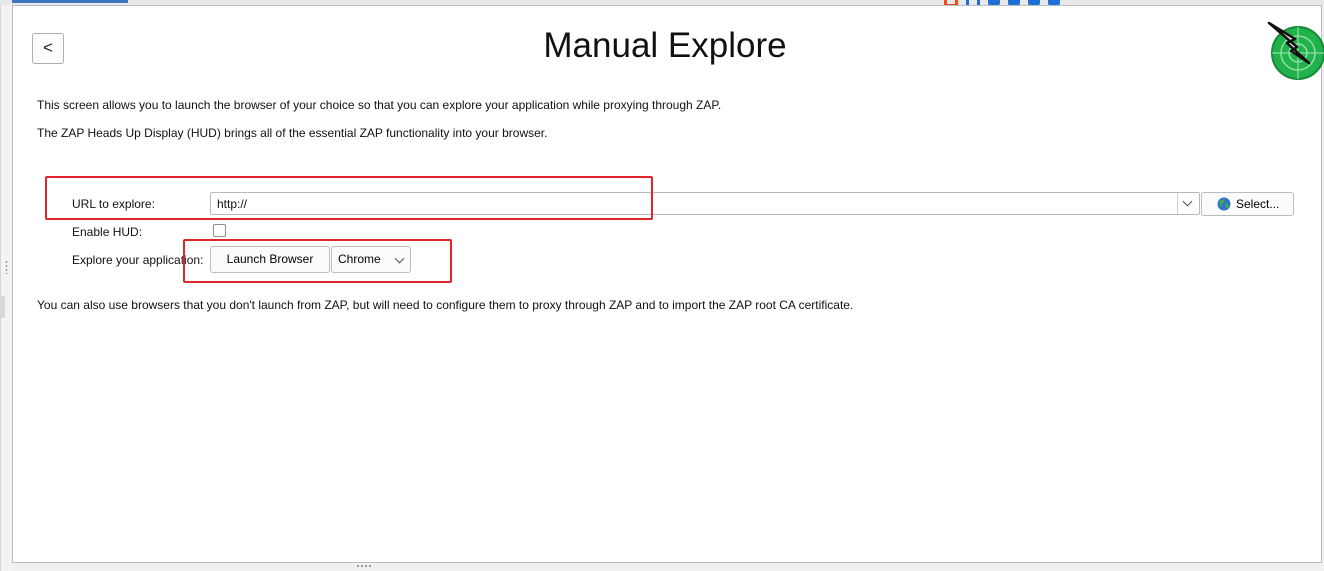 This screenshot has width=1324, height=571. I want to click on browser-select: Chrome, so click(371, 259).